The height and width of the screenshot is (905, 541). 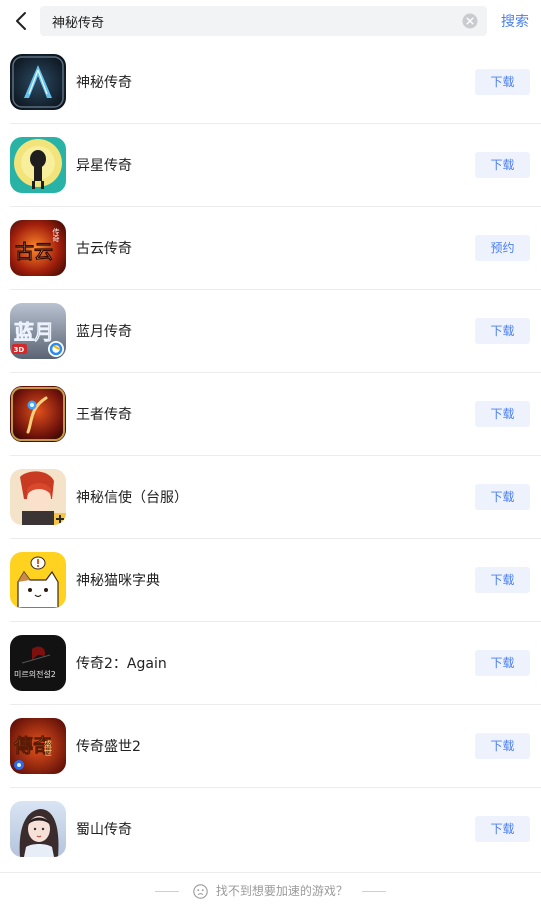 I want to click on footer: 找不到想要加速的游戏？, so click(x=270, y=888).